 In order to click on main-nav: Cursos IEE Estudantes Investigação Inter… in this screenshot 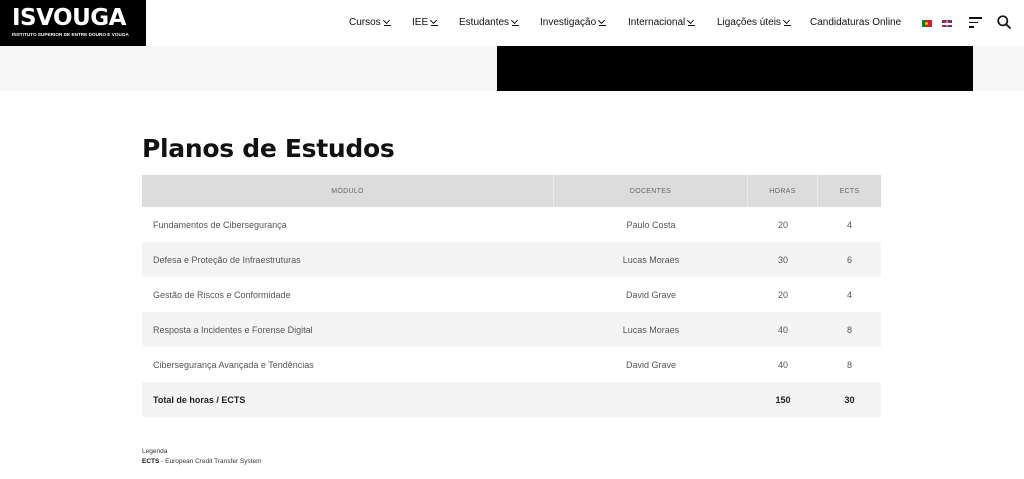, I will do `click(512, 23)`.